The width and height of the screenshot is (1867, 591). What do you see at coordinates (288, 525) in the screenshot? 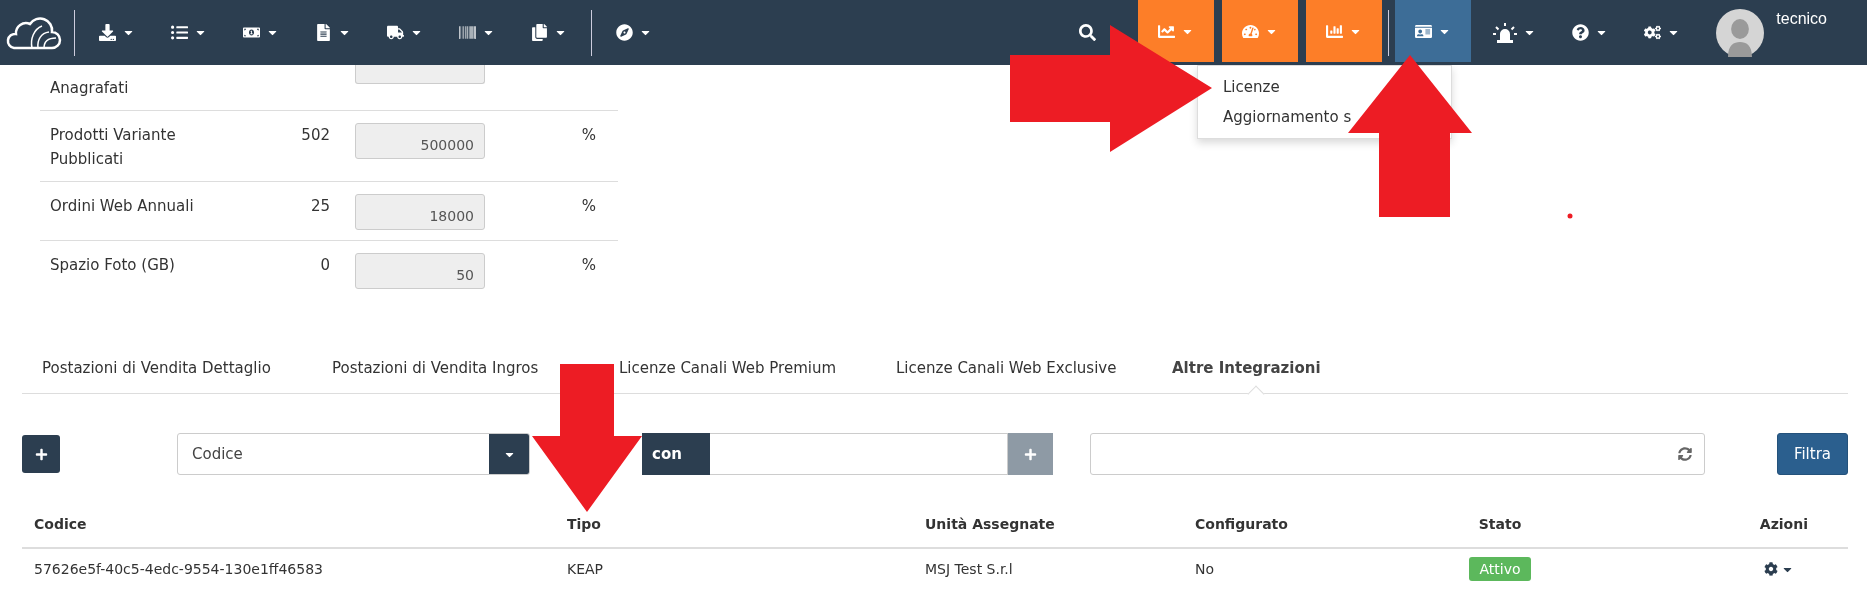
I see `column-header: Codice` at bounding box center [288, 525].